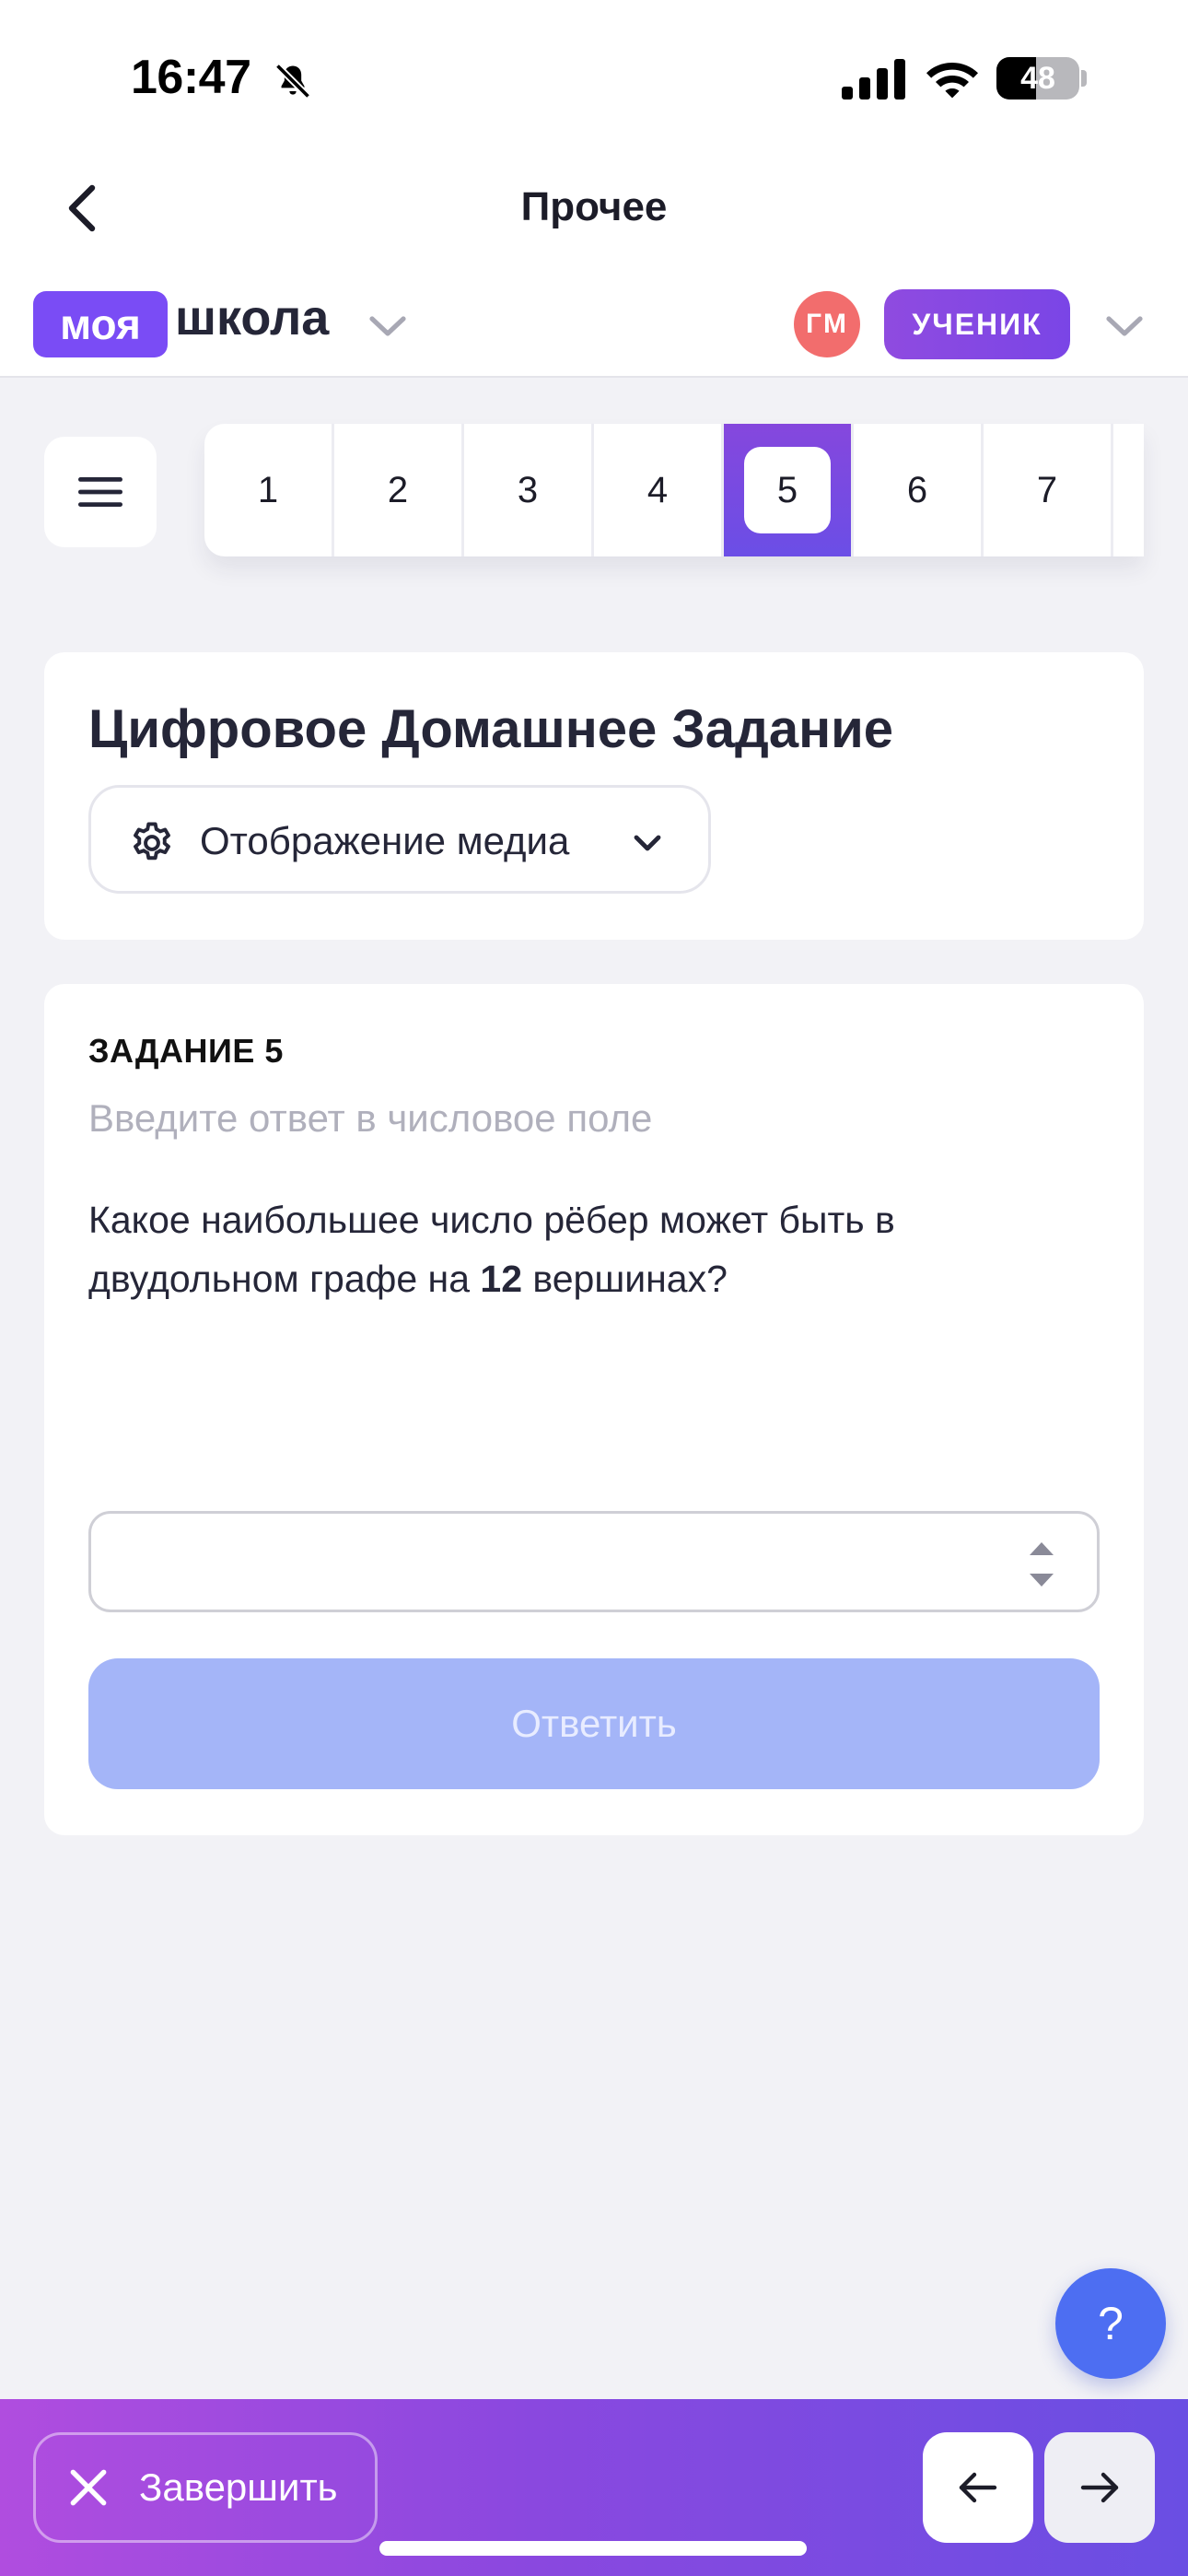 The width and height of the screenshot is (1188, 2576). Describe the element at coordinates (252, 317) in the screenshot. I see `brand-logo-word: школа` at that location.